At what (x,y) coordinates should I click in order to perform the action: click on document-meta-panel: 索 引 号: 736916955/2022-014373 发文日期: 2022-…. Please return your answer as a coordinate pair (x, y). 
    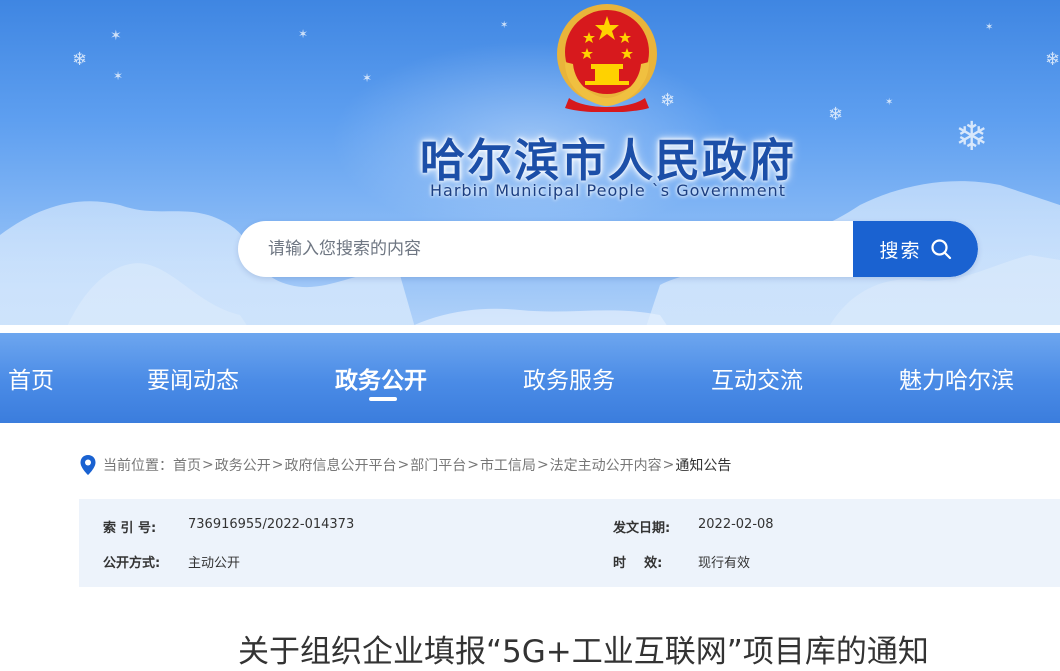
    Looking at the image, I should click on (569, 543).